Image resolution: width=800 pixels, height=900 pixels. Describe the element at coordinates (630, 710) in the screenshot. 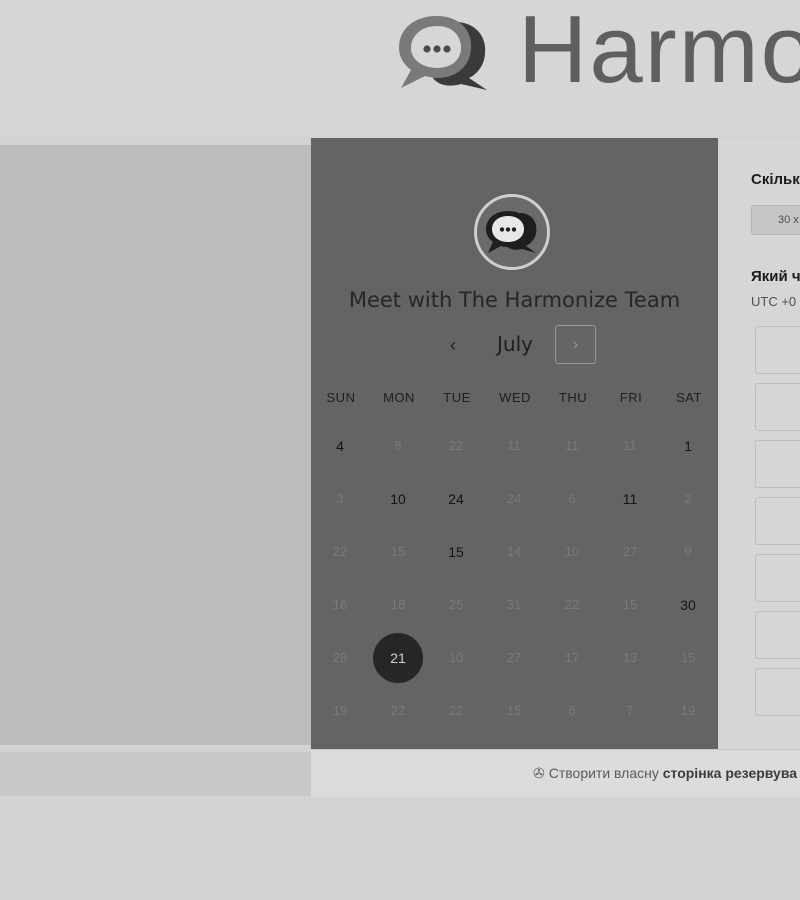

I see `calendar-day: 7` at that location.